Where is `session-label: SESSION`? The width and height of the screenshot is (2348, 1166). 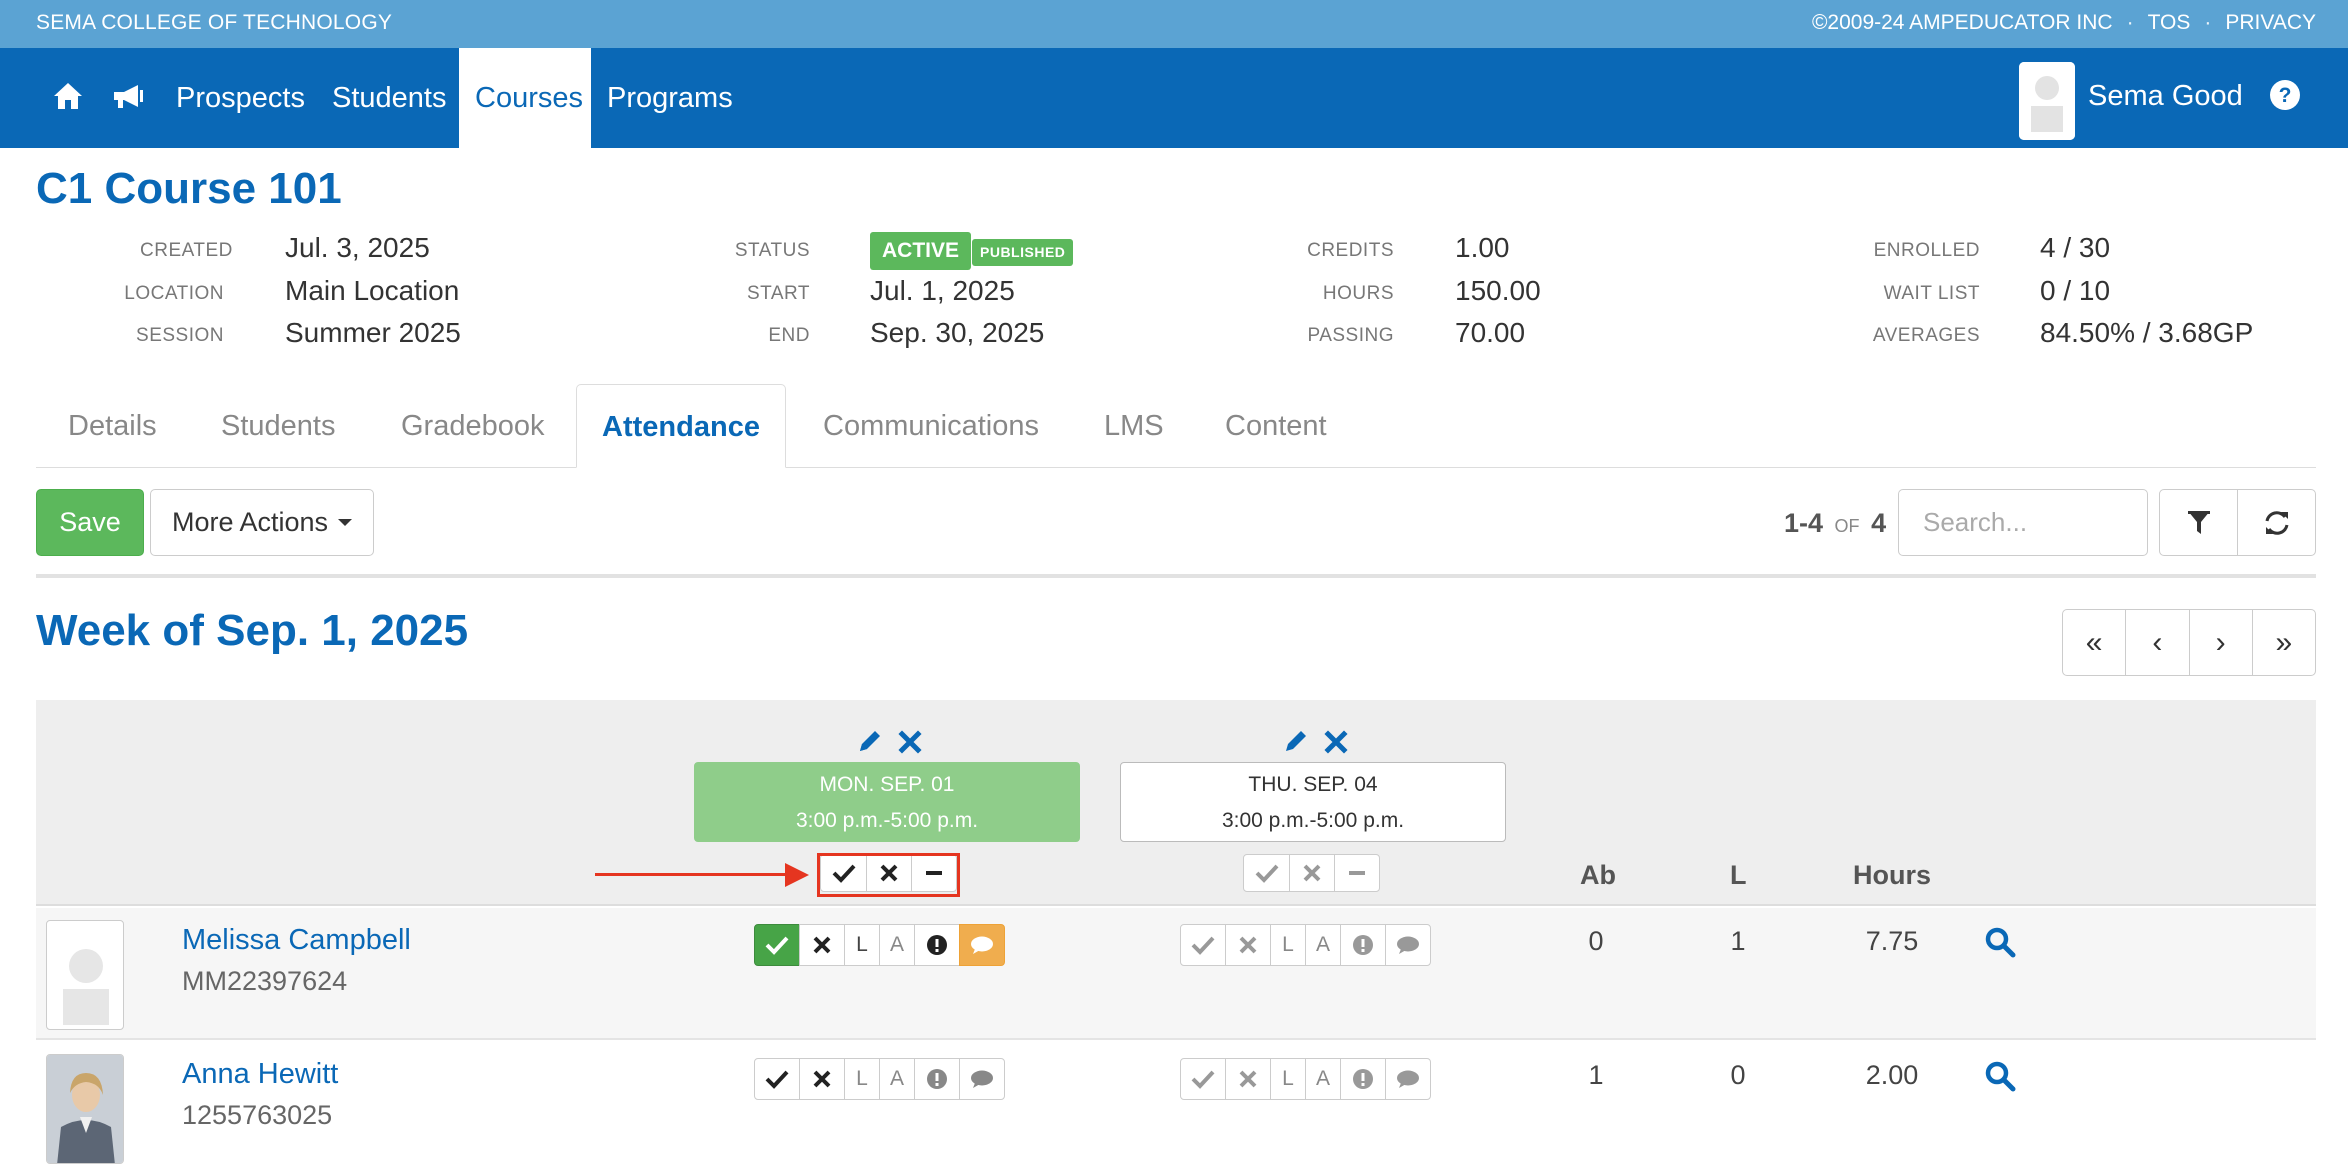
session-label: SESSION is located at coordinates (180, 335).